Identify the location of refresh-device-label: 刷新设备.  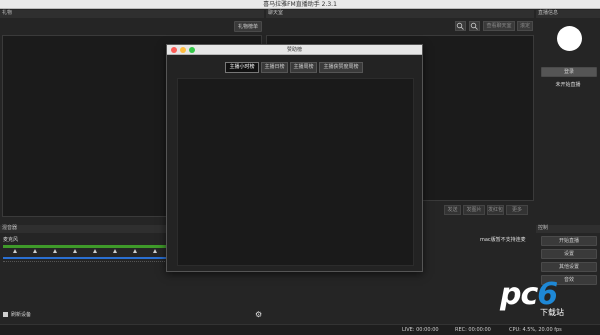
(21, 315).